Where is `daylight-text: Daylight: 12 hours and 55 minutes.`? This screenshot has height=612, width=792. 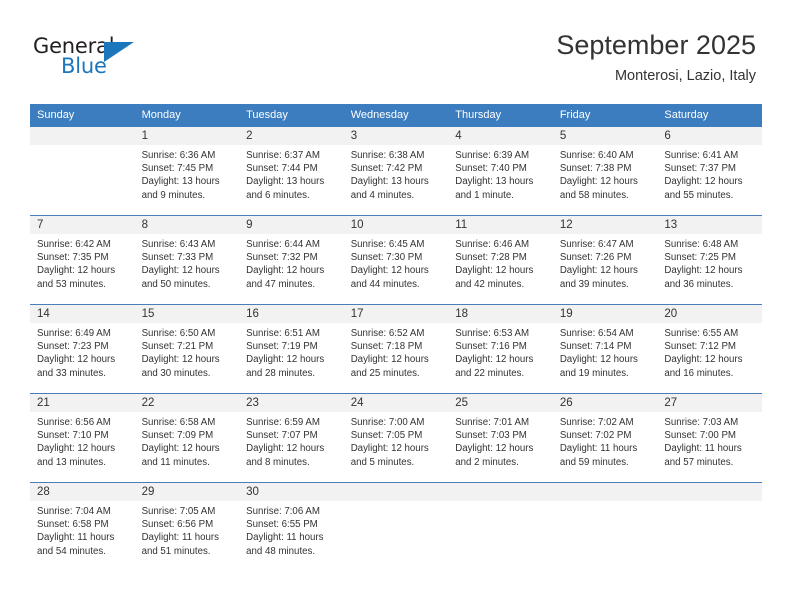 daylight-text: Daylight: 12 hours and 55 minutes. is located at coordinates (703, 188).